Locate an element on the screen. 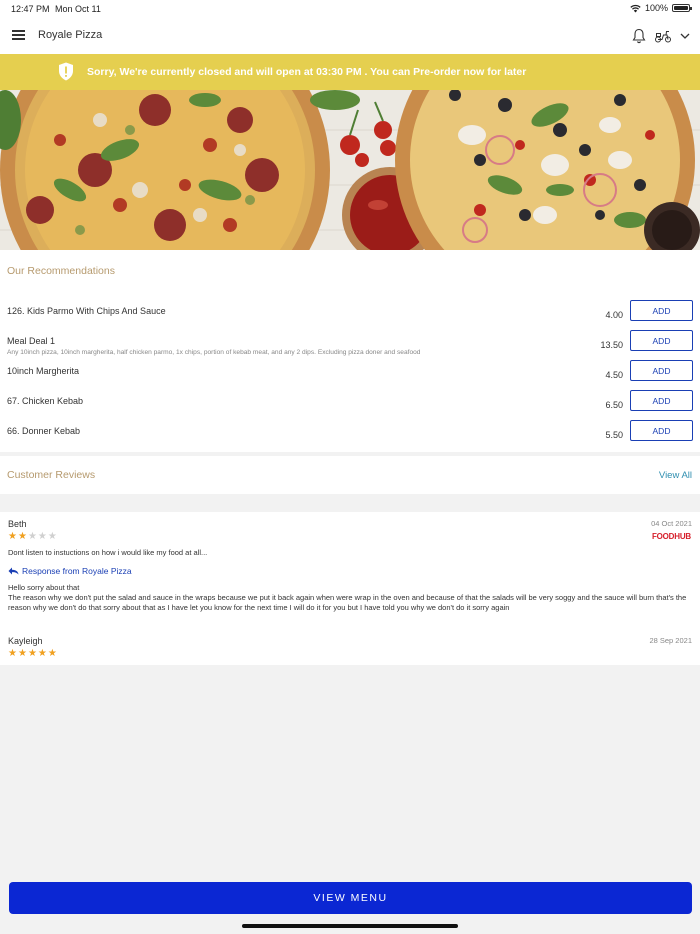 The width and height of the screenshot is (700, 934). menu-item-name: 66. Donner Kebab is located at coordinates (44, 431).